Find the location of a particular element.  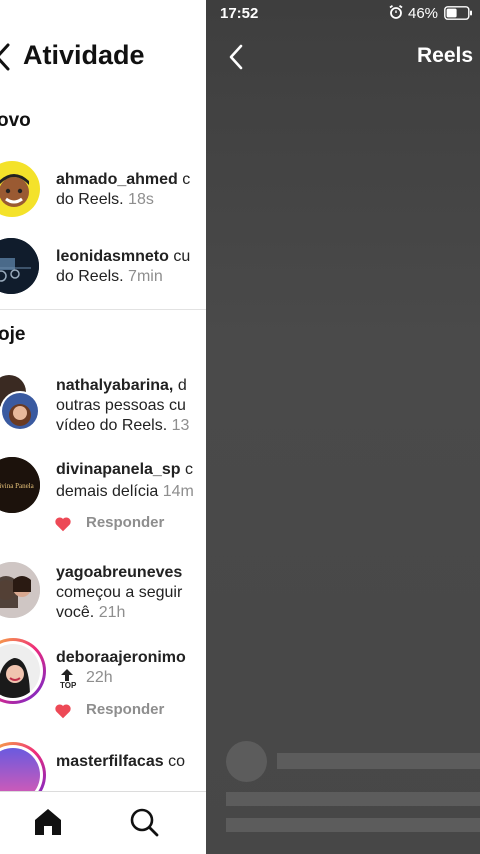

activity-text: começou a seguir is located at coordinates (119, 592).